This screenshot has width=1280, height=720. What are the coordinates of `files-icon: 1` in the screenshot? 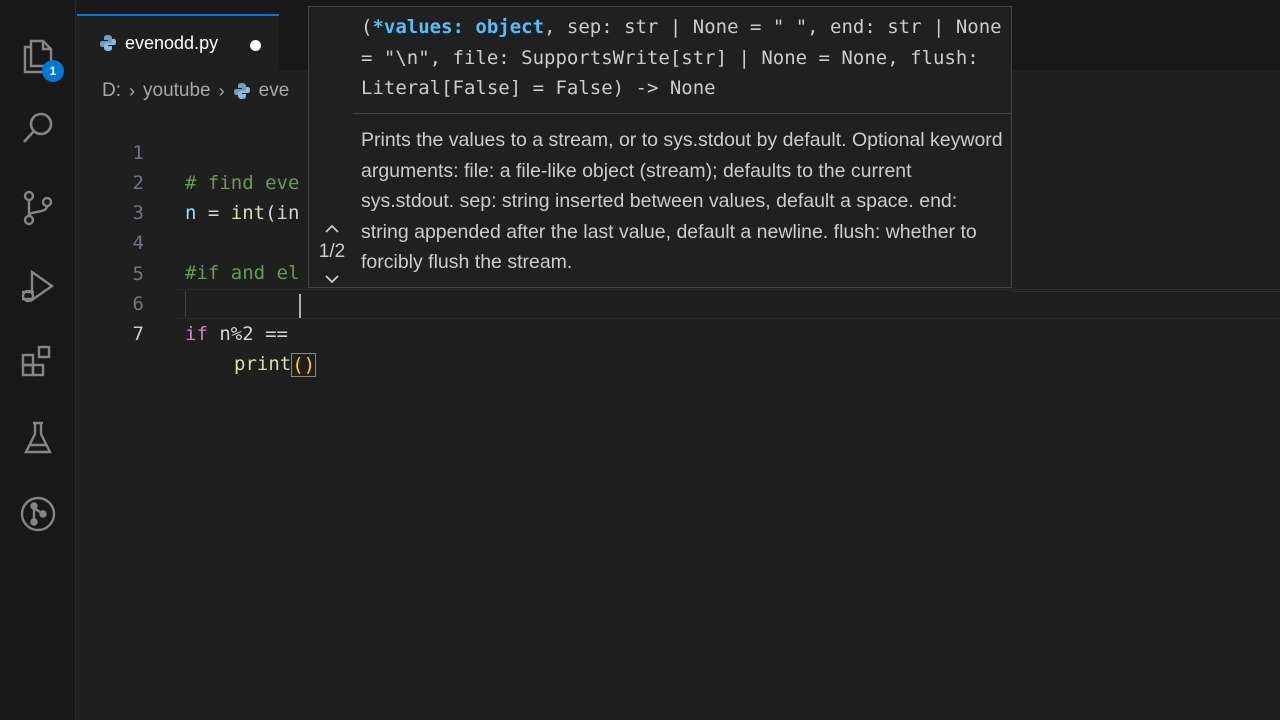 It's located at (40, 58).